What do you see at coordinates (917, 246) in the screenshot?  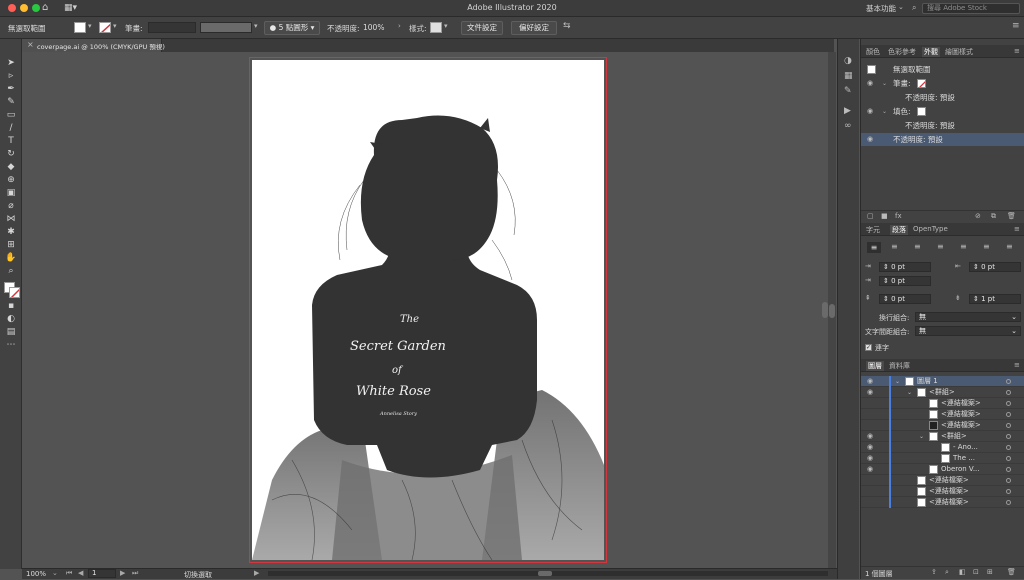 I see `align-right-icon: ≡` at bounding box center [917, 246].